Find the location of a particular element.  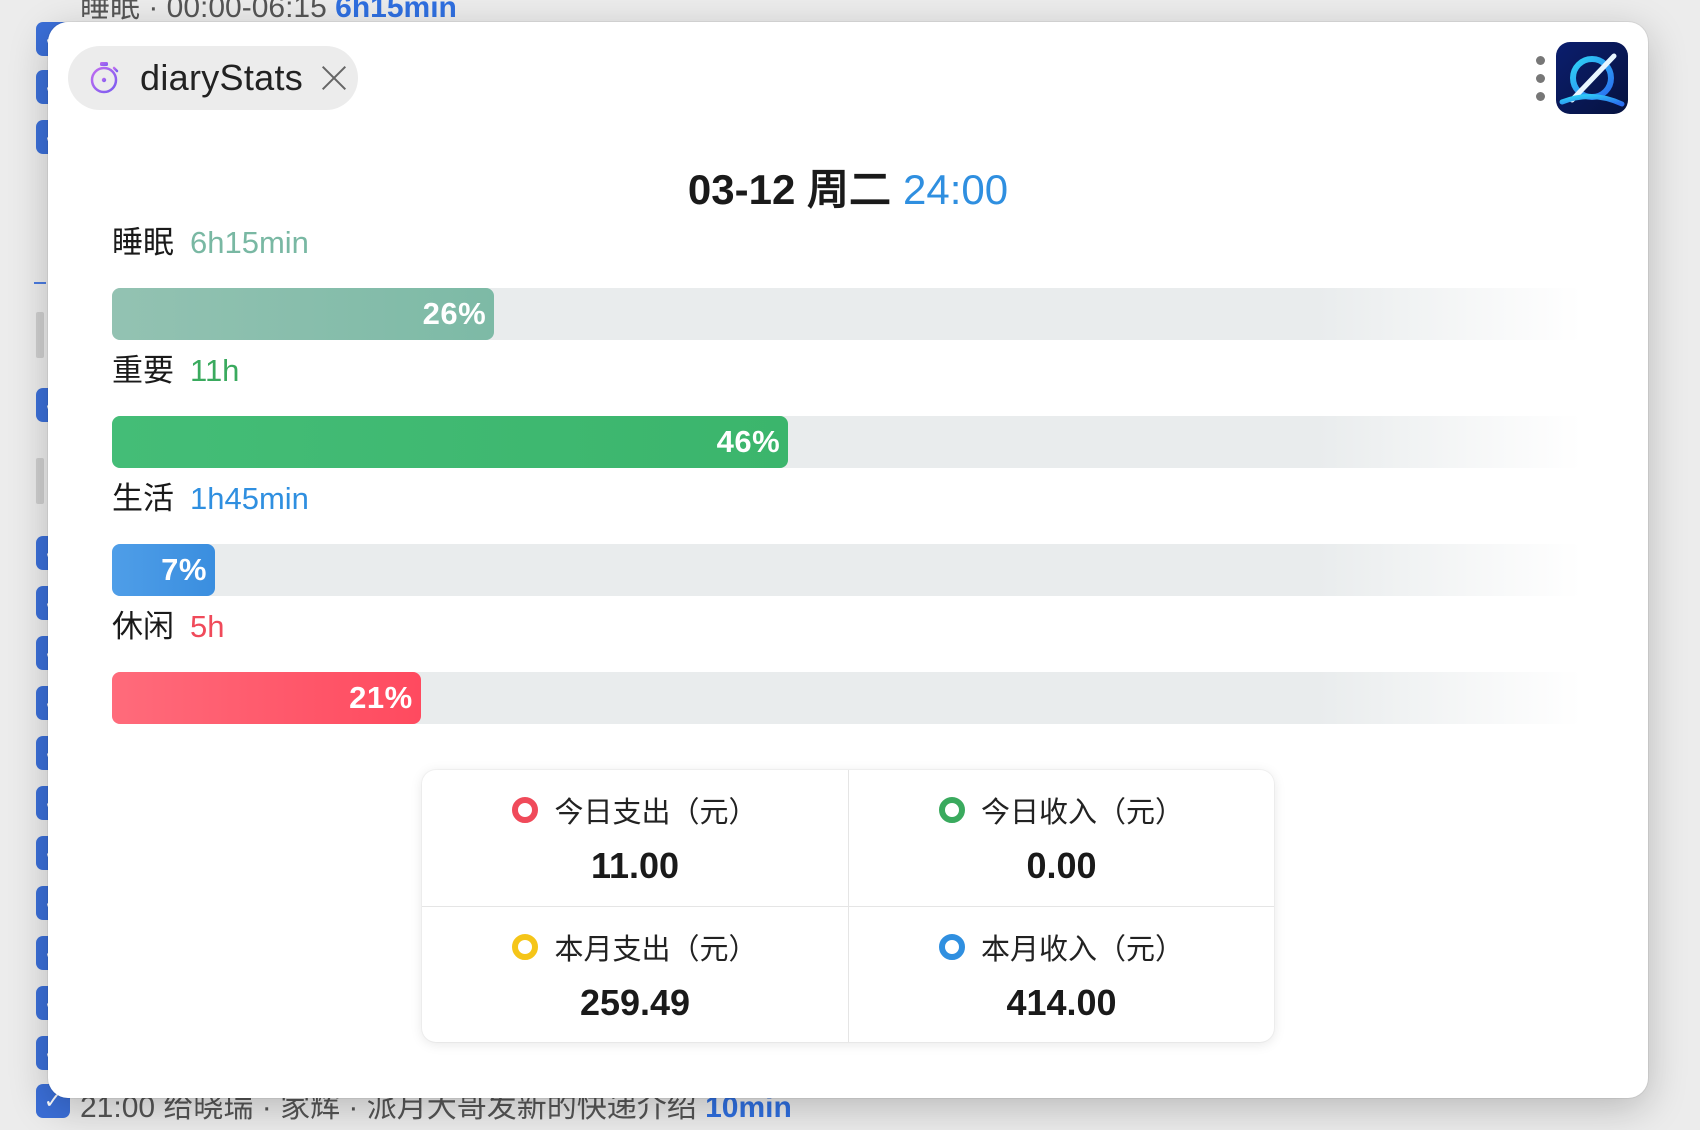

finance-label-text: 今日收入（元） is located at coordinates (1082, 813).